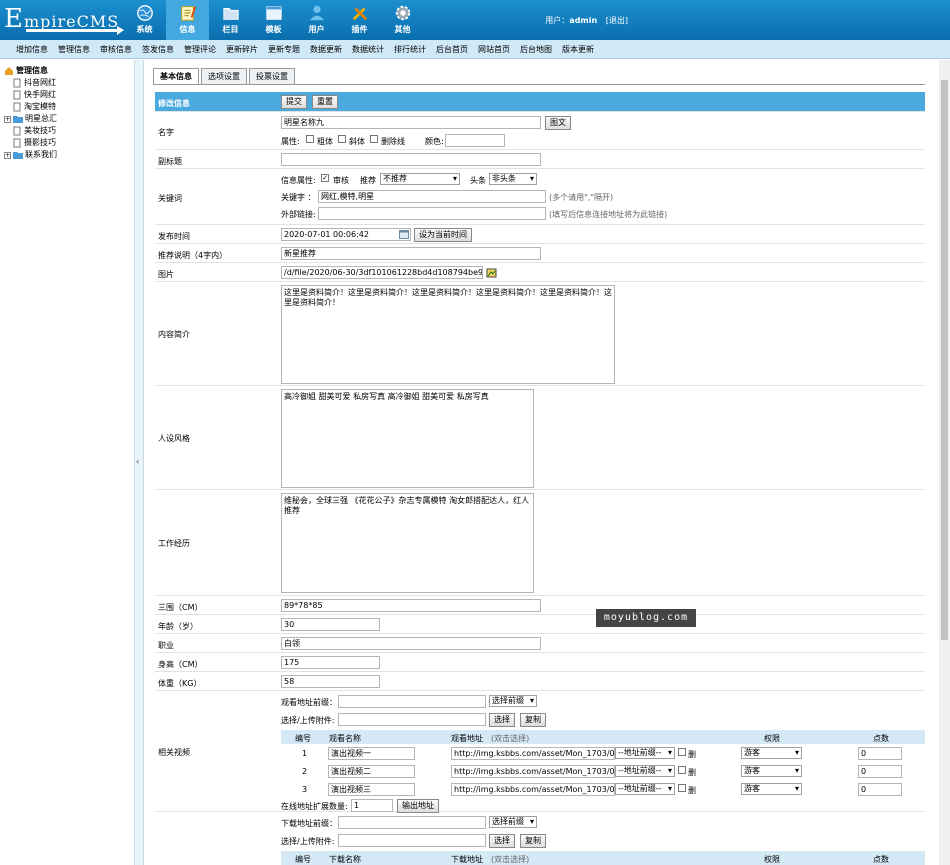 This screenshot has width=950, height=865. Describe the element at coordinates (404, 234) in the screenshot. I see `calendar-icon` at that location.